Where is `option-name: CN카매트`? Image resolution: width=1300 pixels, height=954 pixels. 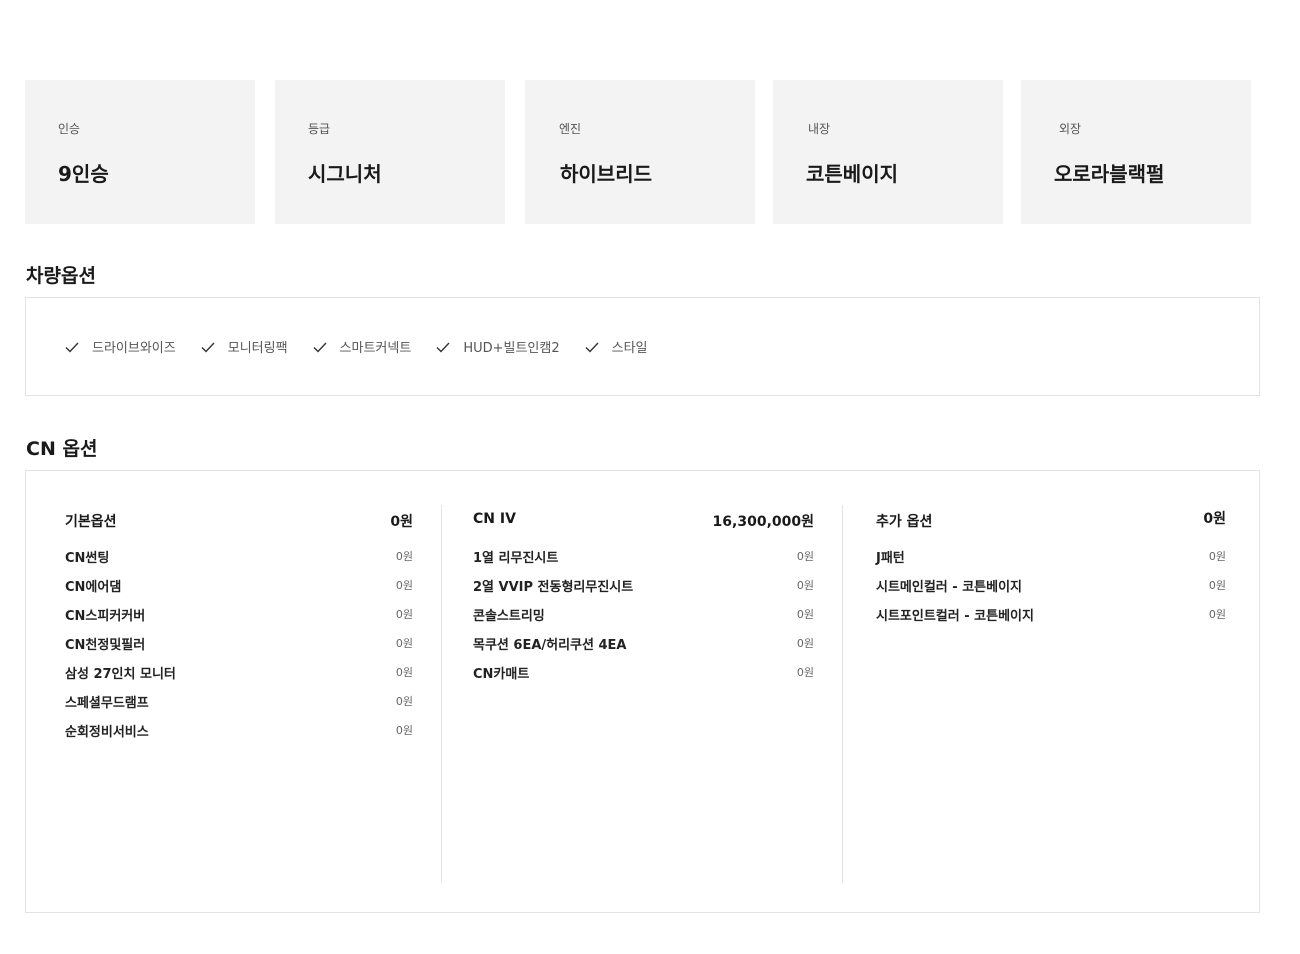 option-name: CN카매트 is located at coordinates (501, 674).